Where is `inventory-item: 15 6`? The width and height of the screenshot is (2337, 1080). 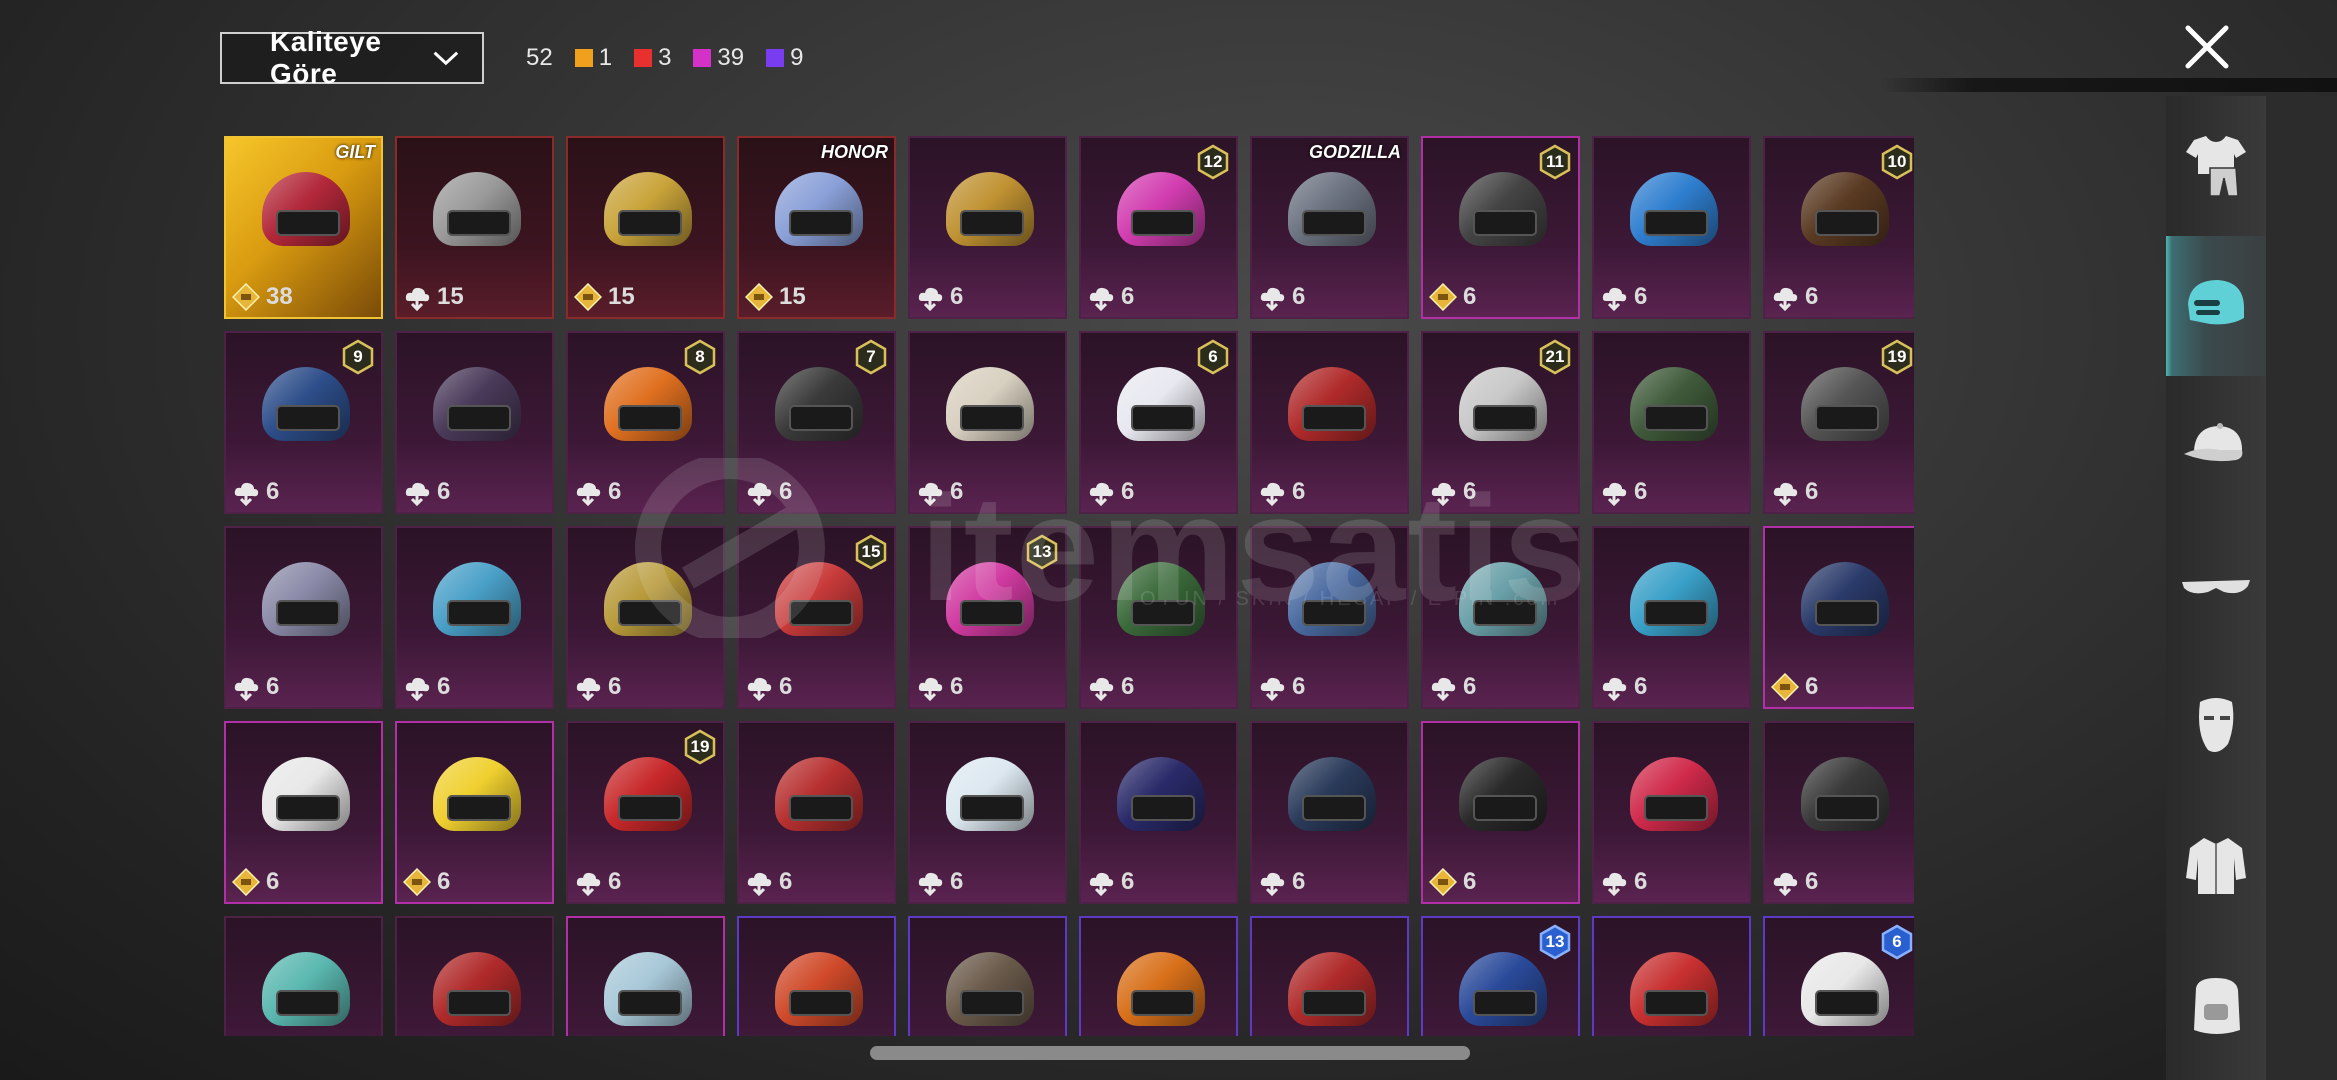 inventory-item: 15 6 is located at coordinates (816, 617).